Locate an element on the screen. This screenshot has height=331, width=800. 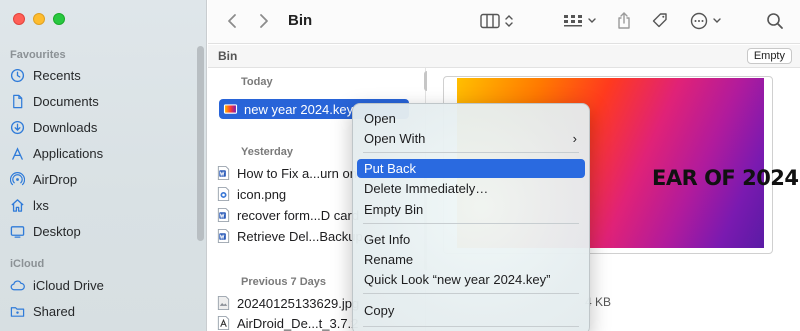
sidebar-item-recents: Recents is located at coordinates (45, 75).